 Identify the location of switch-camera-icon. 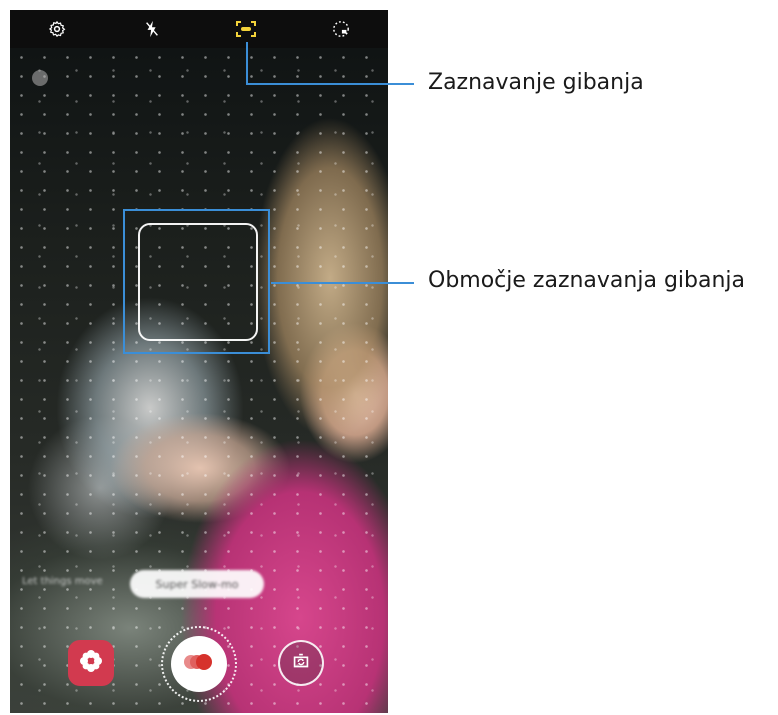
(301, 663).